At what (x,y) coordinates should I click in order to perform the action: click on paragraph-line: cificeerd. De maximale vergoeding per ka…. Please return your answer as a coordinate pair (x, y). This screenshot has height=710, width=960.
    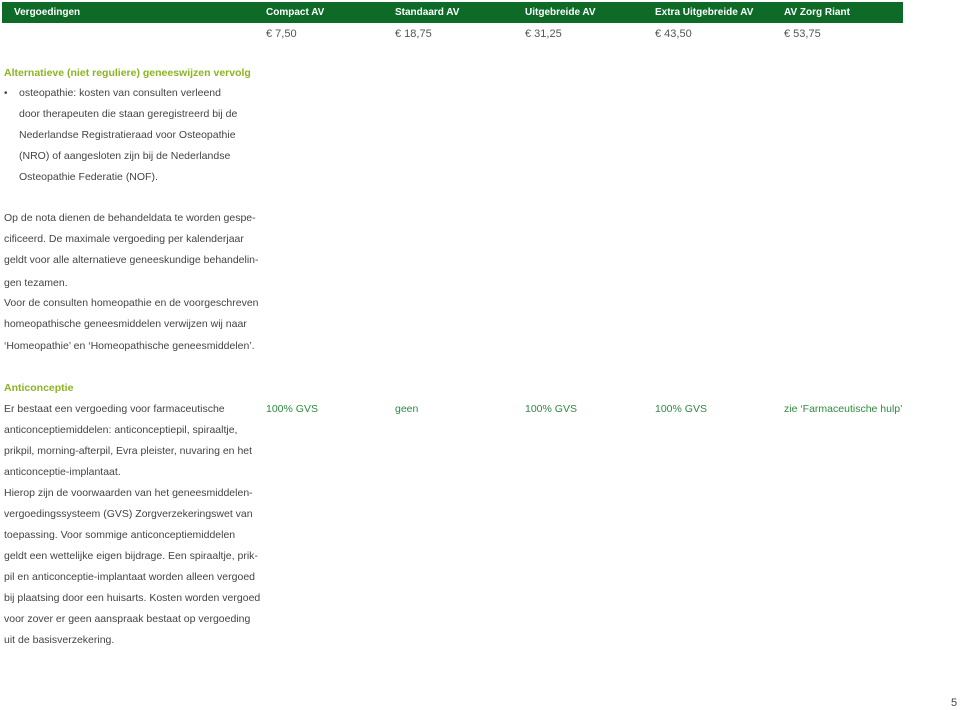
    Looking at the image, I should click on (124, 239).